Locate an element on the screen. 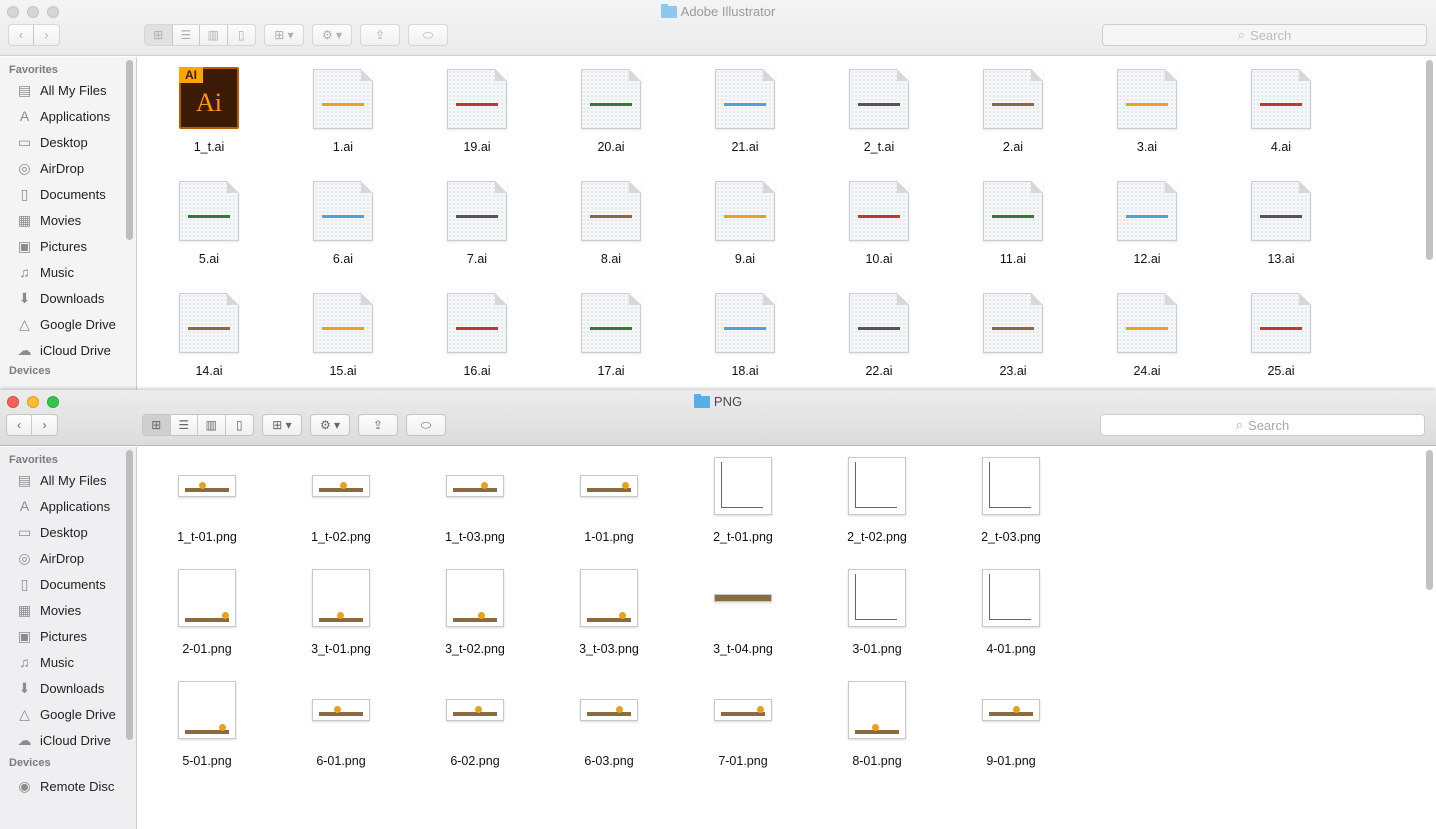 The image size is (1436, 829). file-item: 4.ai is located at coordinates (1281, 108).